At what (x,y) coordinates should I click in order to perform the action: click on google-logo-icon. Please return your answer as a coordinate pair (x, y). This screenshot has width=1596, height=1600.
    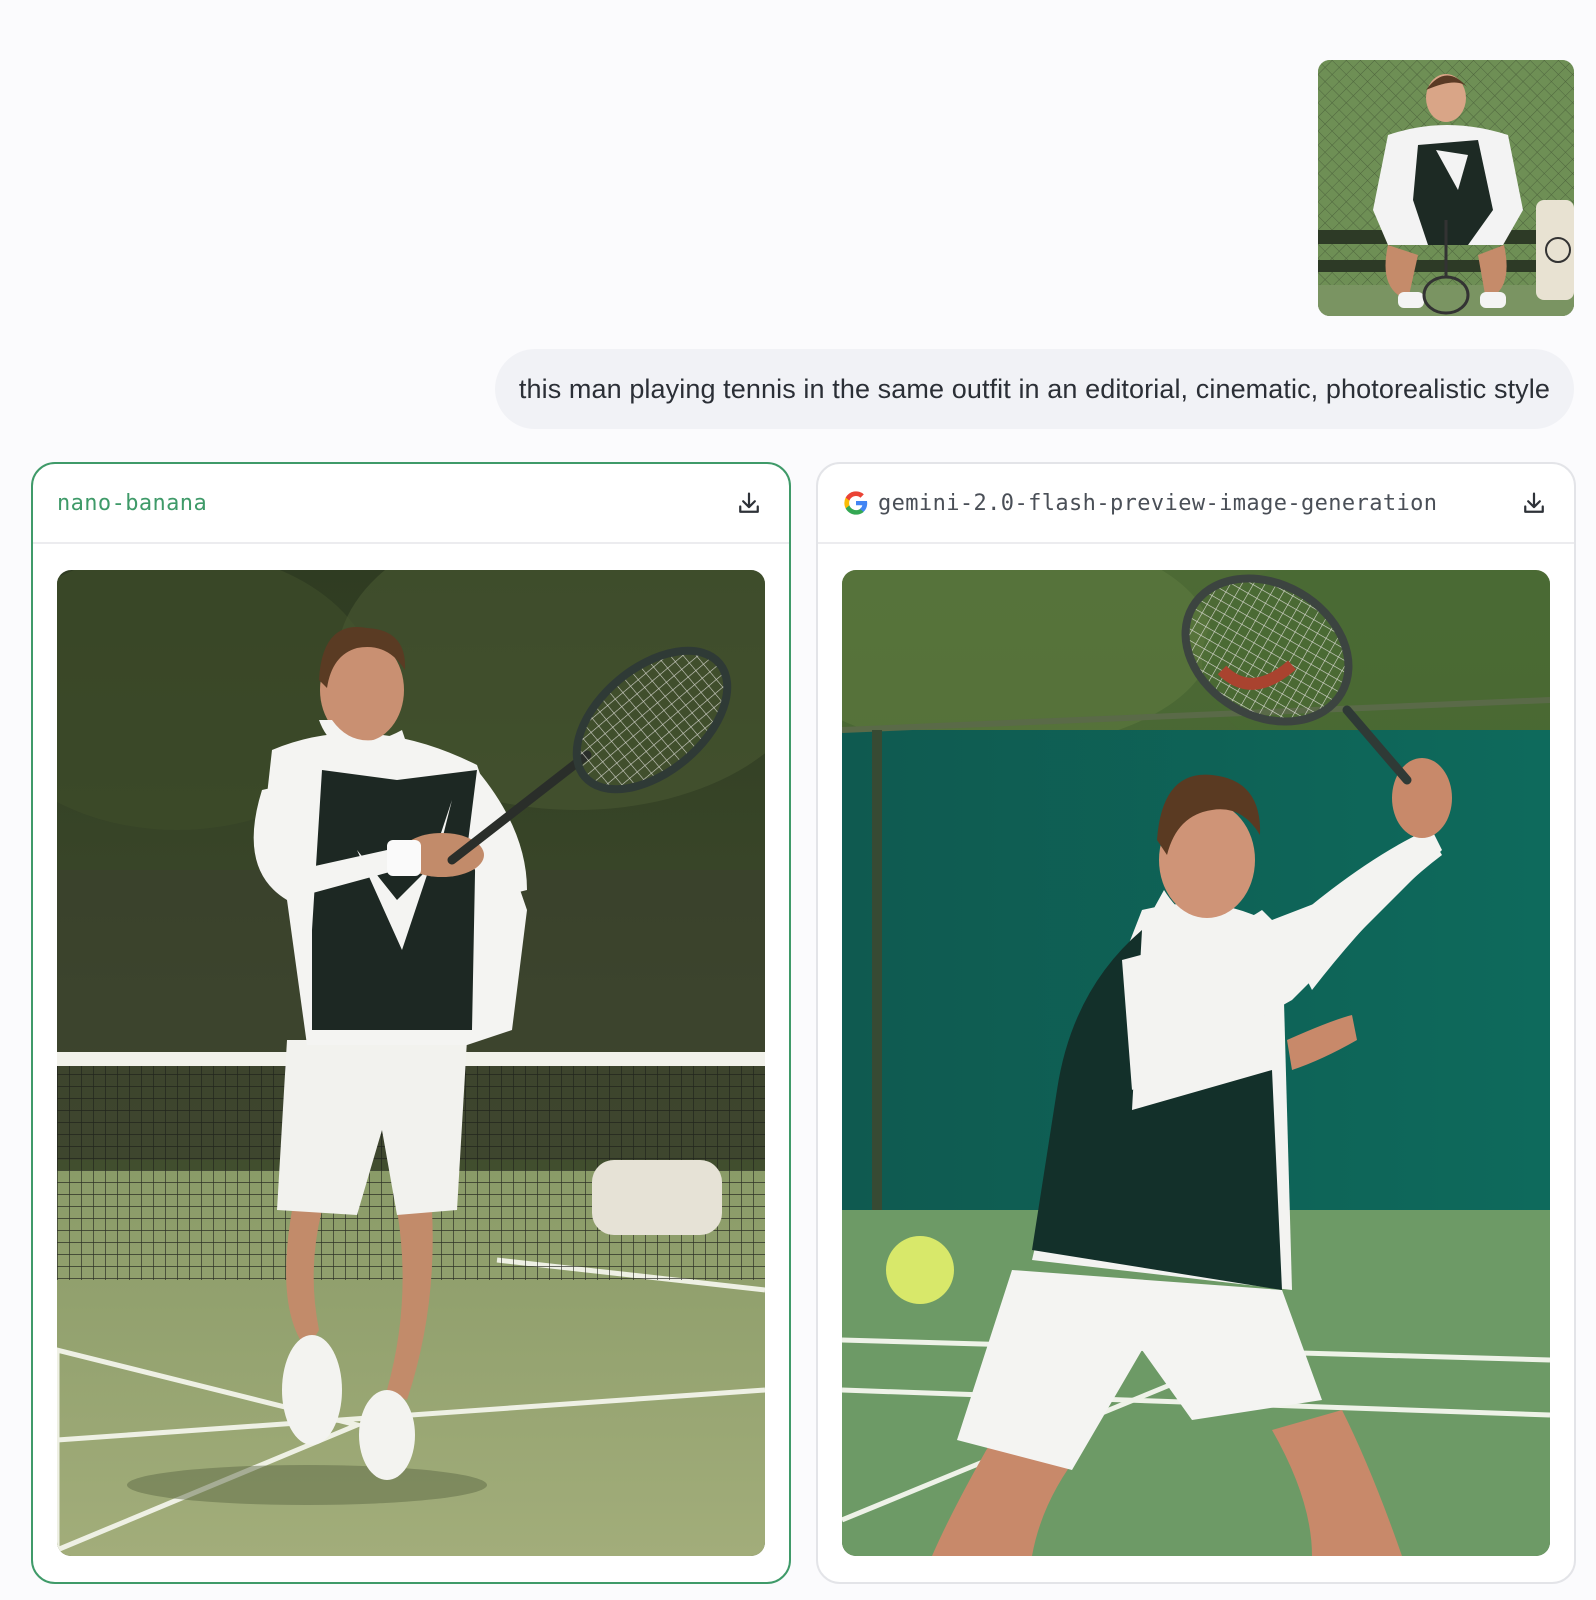
    Looking at the image, I should click on (856, 503).